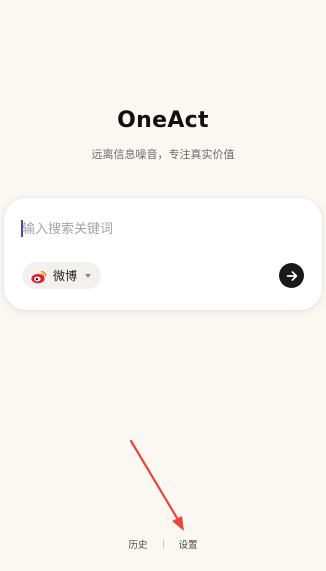 This screenshot has height=571, width=326. I want to click on search-input-wrap, so click(161, 229).